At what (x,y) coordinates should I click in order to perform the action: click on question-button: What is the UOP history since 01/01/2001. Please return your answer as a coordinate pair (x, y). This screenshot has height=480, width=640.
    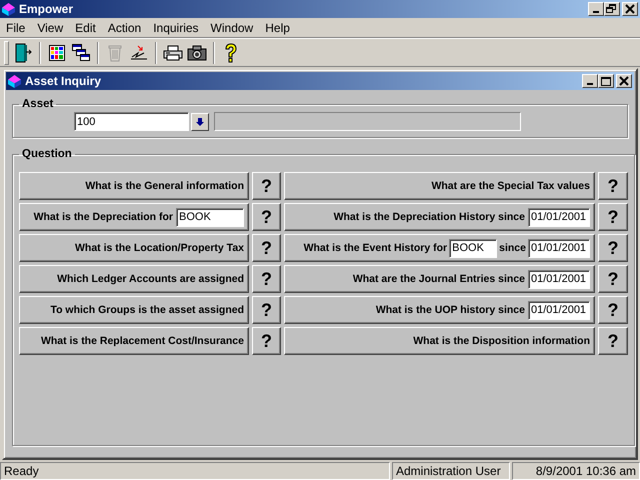
    Looking at the image, I should click on (439, 310).